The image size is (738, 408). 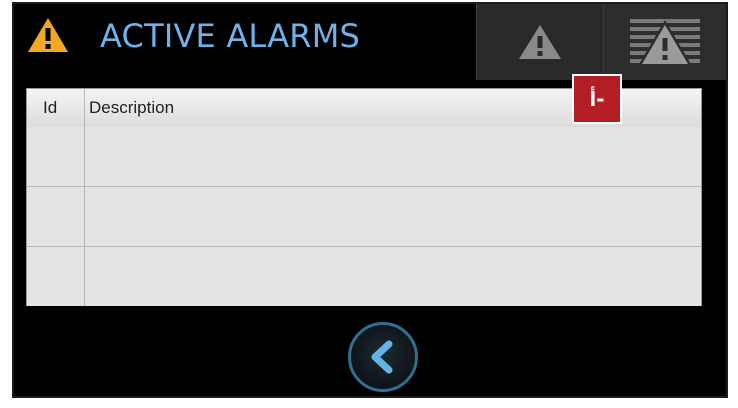 What do you see at coordinates (597, 99) in the screenshot?
I see `annotation-marker: أ-` at bounding box center [597, 99].